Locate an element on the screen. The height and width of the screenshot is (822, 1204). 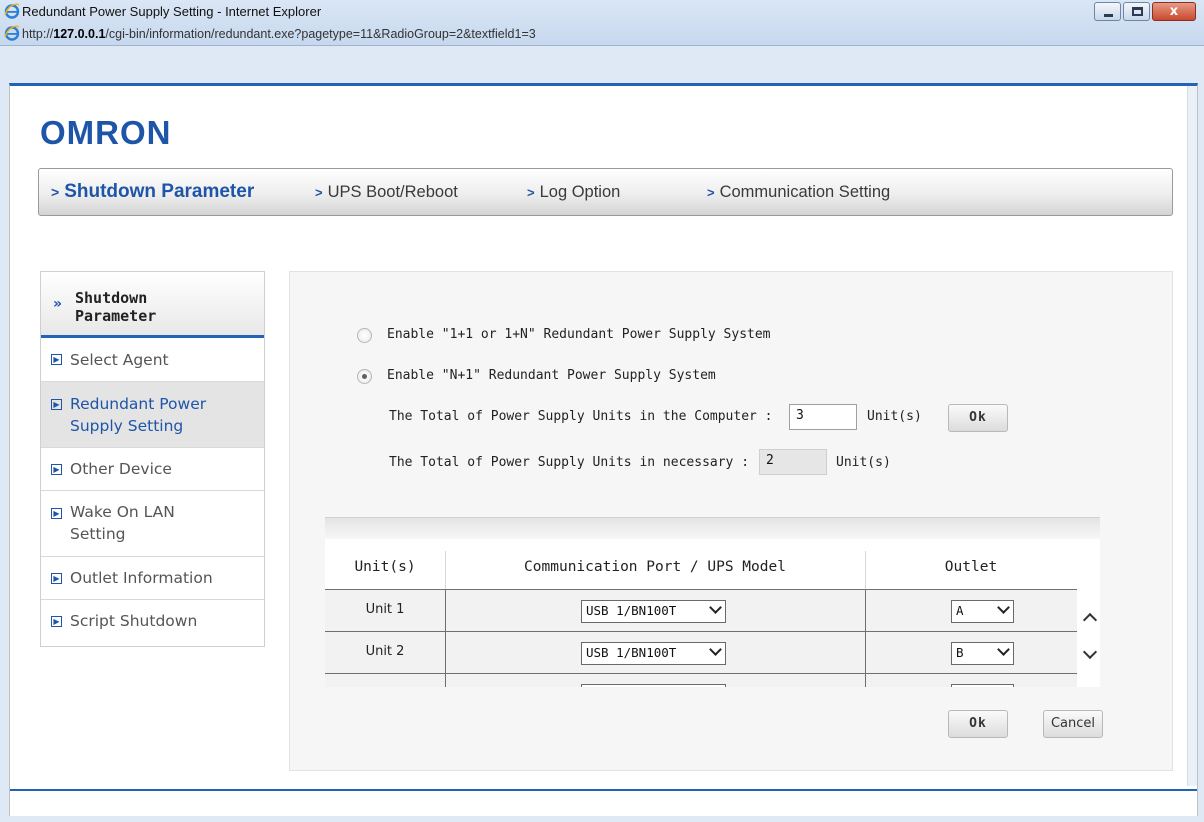
sidebar-title: Shutdown Parameter is located at coordinates (116, 307).